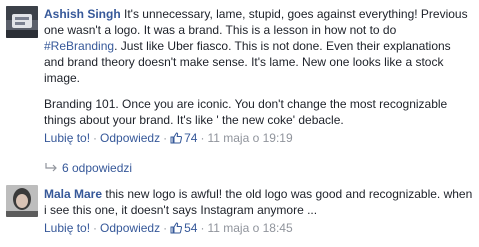 The width and height of the screenshot is (479, 247). Describe the element at coordinates (73, 194) in the screenshot. I see `comment-author: Mala Mare` at that location.